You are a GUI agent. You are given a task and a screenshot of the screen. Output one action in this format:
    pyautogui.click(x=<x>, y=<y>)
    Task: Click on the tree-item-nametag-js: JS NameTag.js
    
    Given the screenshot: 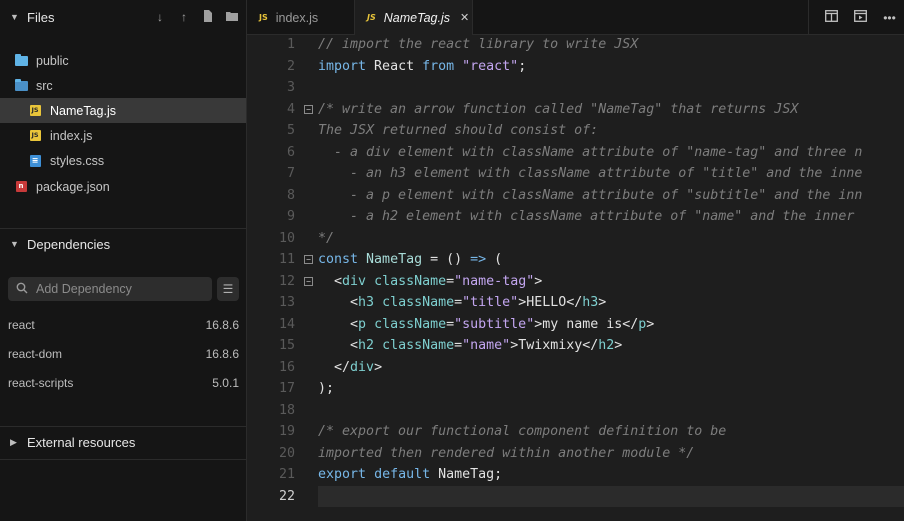 What is the action you would take?
    pyautogui.click(x=123, y=110)
    